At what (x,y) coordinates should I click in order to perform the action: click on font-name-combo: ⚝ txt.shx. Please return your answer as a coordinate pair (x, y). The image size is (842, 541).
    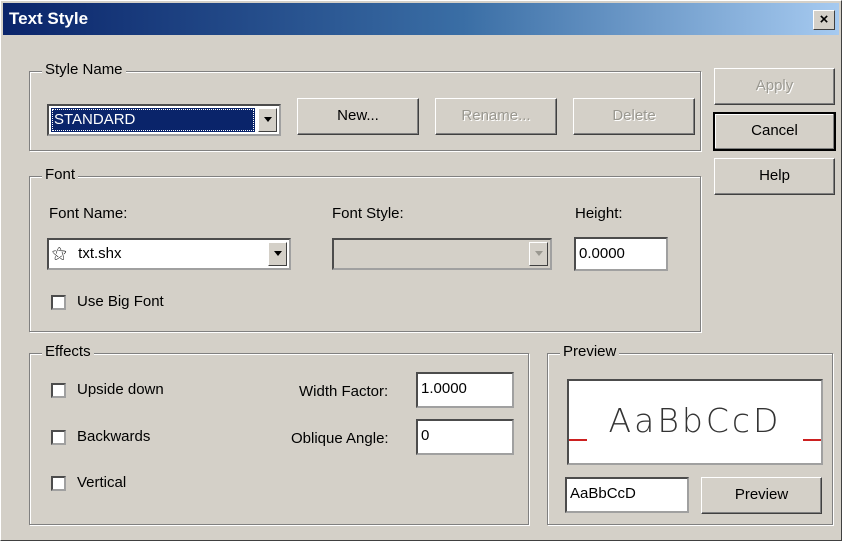
    Looking at the image, I should click on (169, 254).